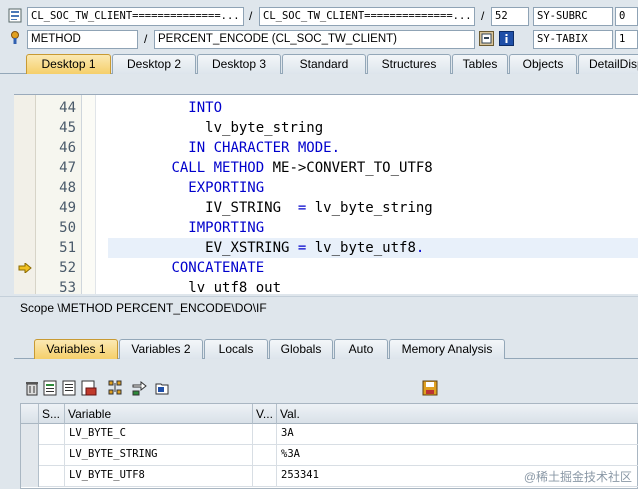  I want to click on tab-variables-1: Variables 1, so click(76, 349).